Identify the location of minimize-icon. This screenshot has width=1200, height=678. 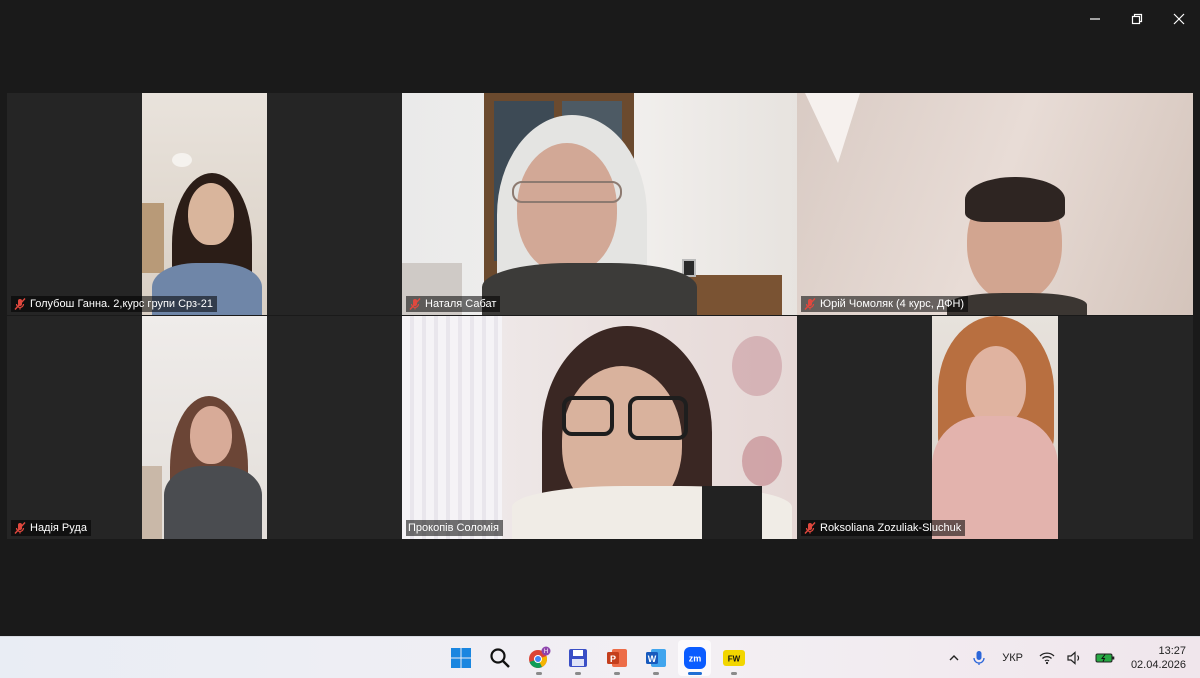
(1095, 19).